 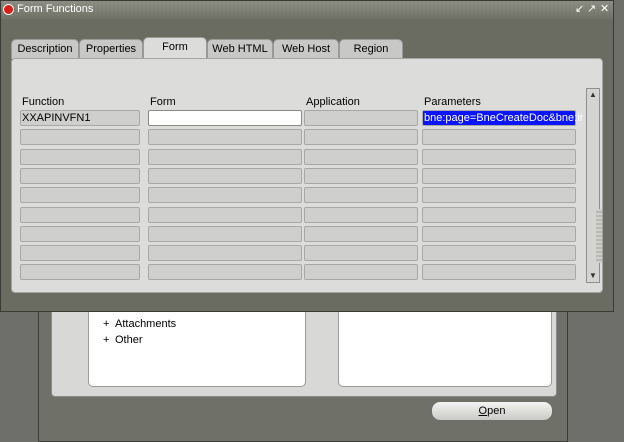 I want to click on navigator-function-list: + Attachments + Other, so click(x=197, y=347).